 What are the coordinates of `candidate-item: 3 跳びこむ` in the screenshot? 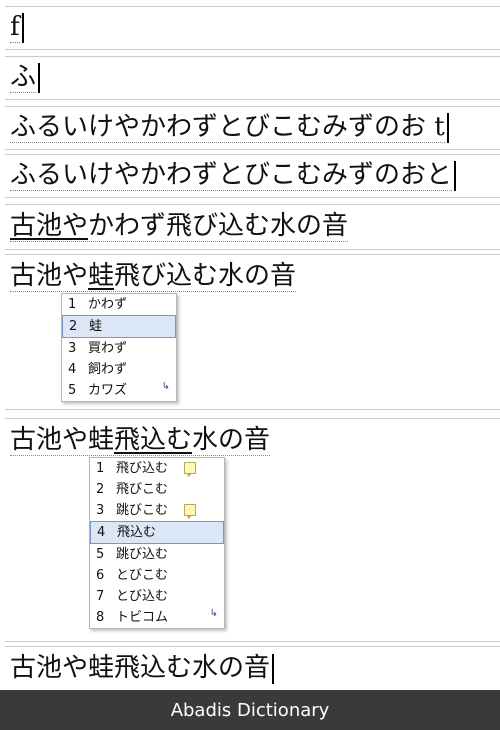 It's located at (157, 510).